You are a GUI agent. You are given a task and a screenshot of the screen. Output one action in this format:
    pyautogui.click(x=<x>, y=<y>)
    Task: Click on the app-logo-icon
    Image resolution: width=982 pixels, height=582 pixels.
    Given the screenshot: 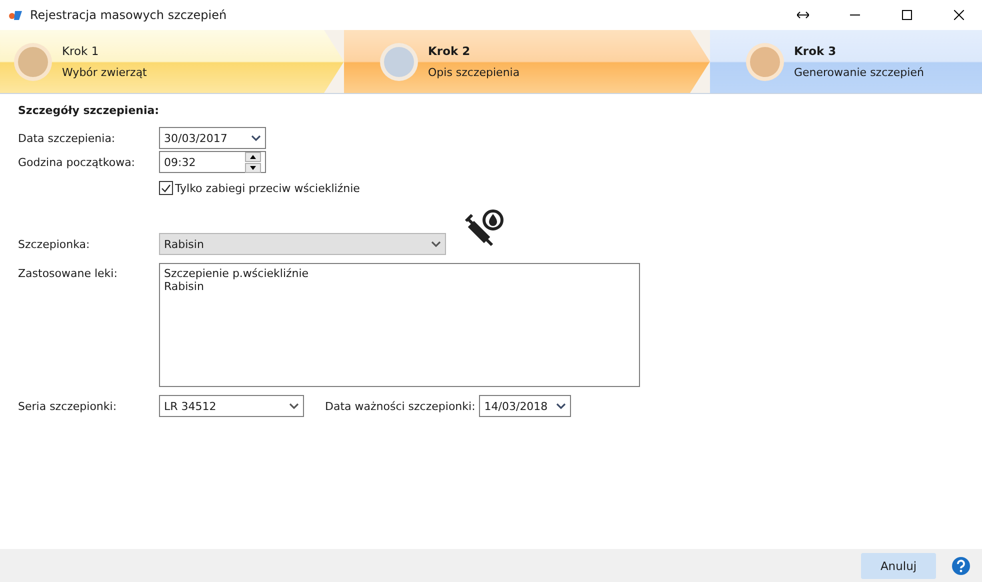 What is the action you would take?
    pyautogui.click(x=16, y=15)
    